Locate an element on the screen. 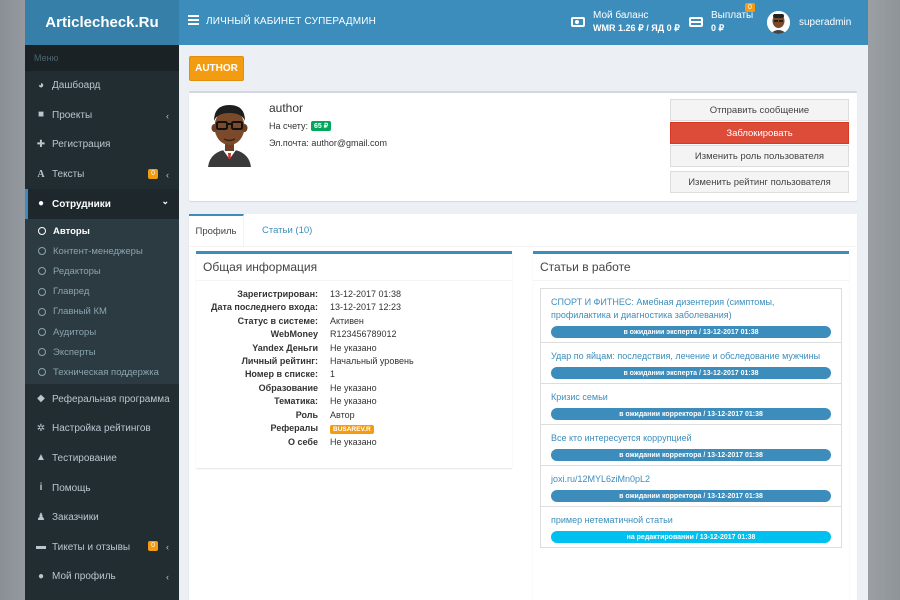  submenu-item-auditors: Аудиторы is located at coordinates (102, 332).